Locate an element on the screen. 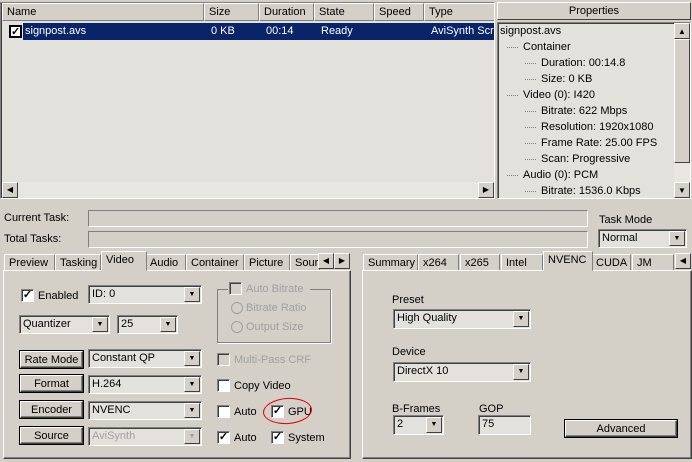  tree-node: Resolution: 1920x1080 is located at coordinates (595, 127).